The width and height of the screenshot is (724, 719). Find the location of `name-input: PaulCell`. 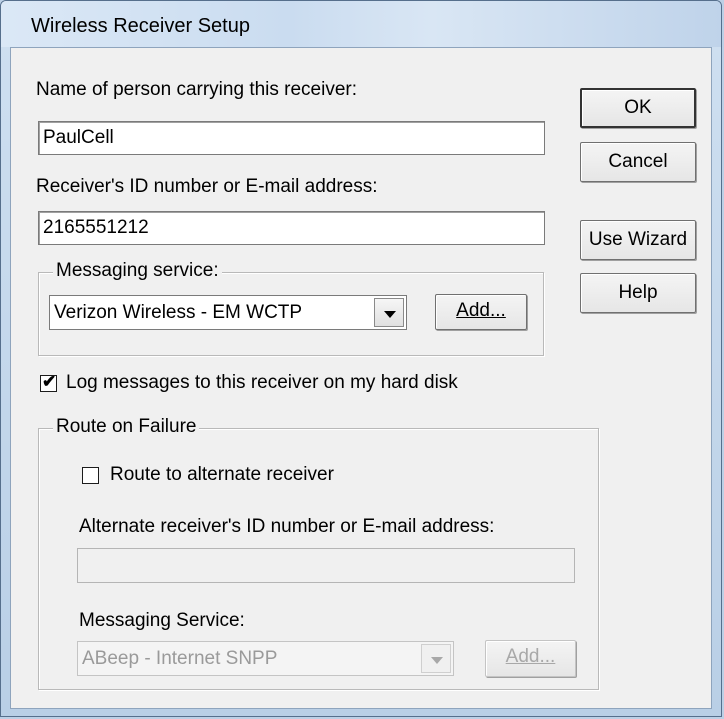

name-input: PaulCell is located at coordinates (291, 138).